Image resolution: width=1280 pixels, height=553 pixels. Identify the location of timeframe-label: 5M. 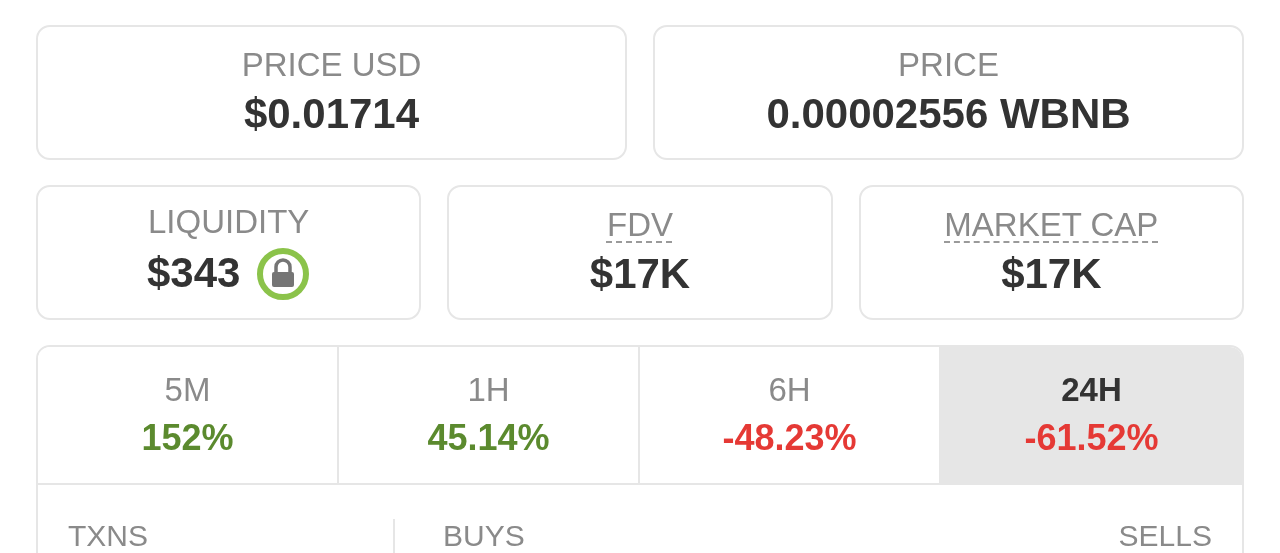
(187, 390).